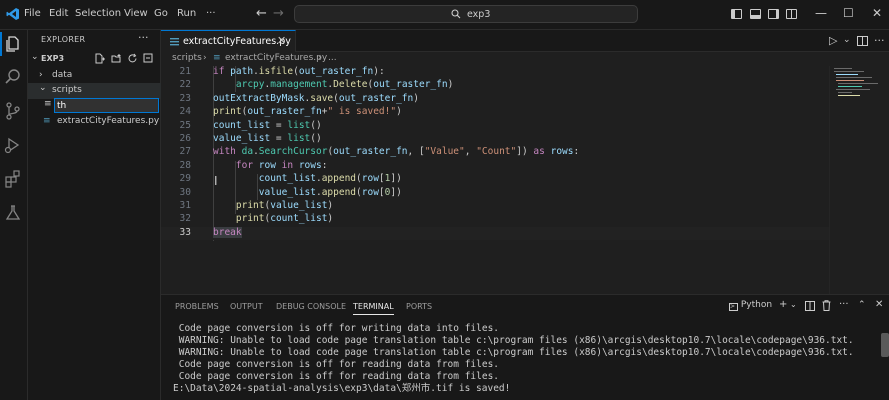  I want to click on code-line: 33 break, so click(495, 233).